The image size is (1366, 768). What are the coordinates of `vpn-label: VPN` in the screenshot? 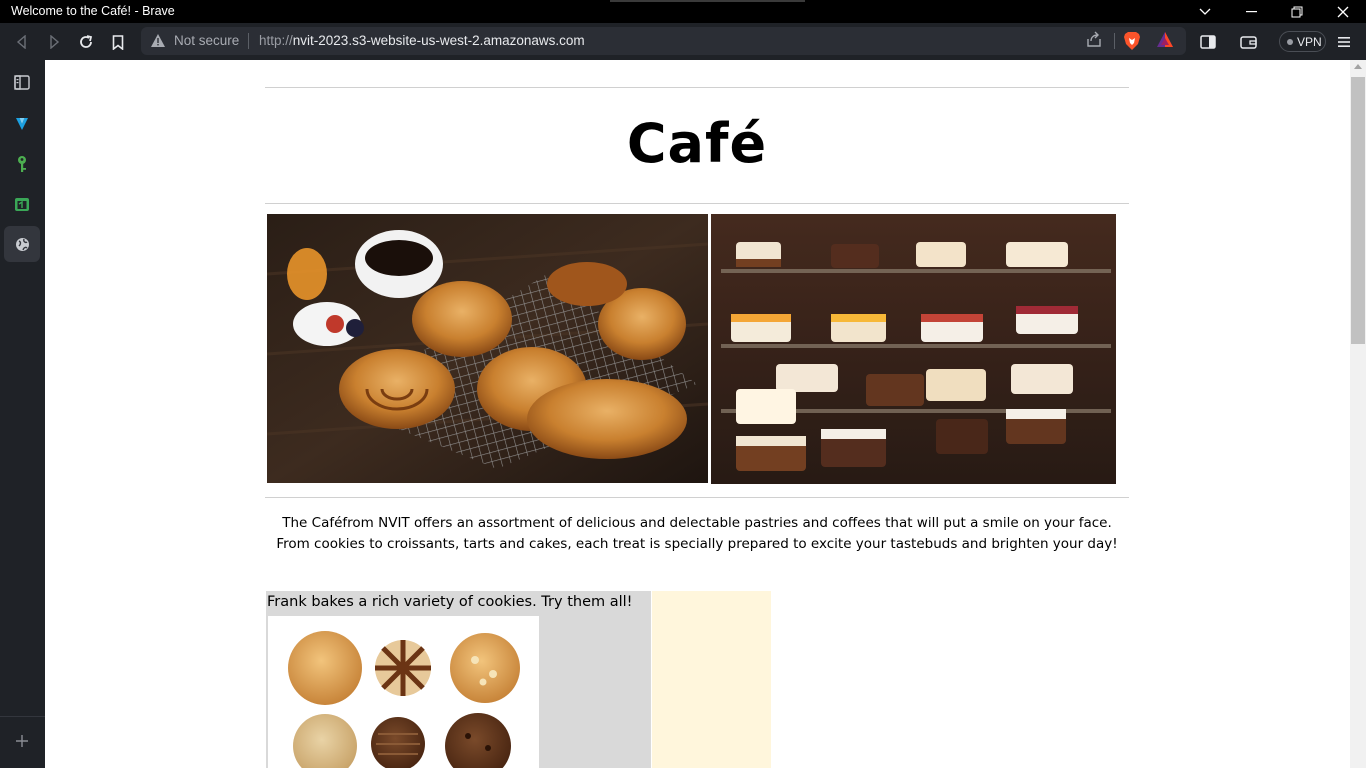 It's located at (1309, 41).